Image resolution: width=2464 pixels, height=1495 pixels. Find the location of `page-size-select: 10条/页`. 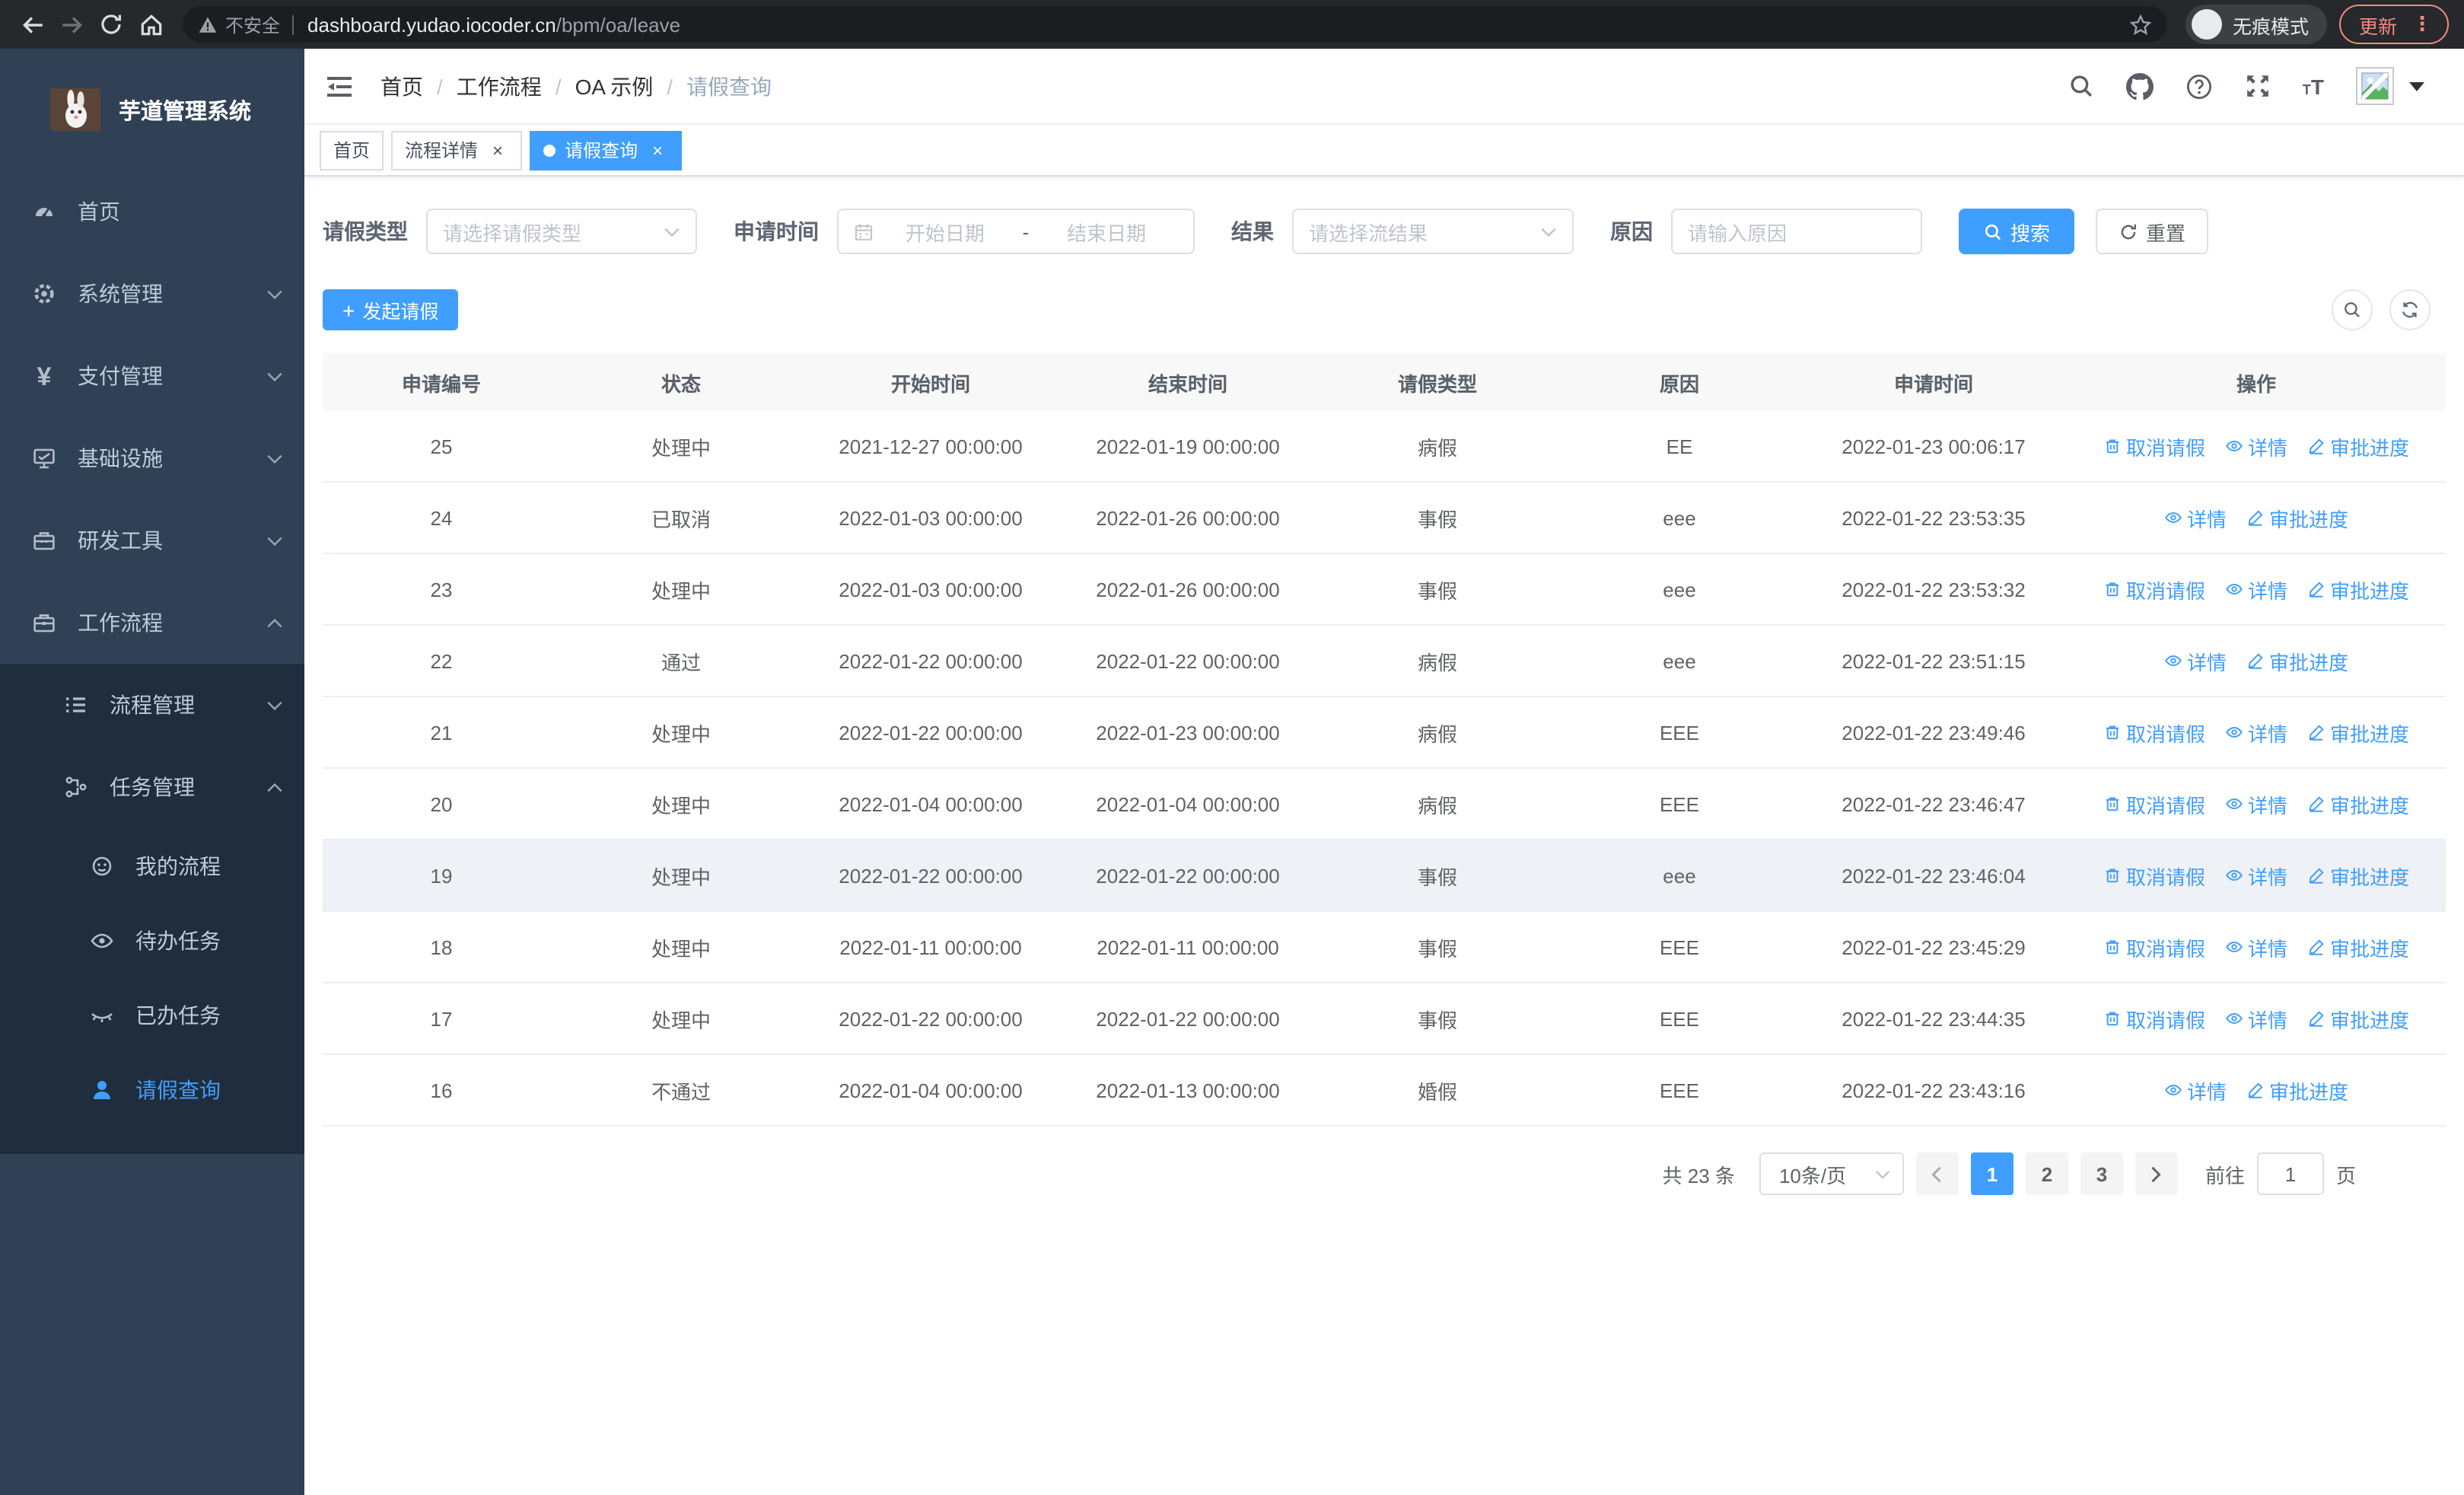

page-size-select: 10条/页 is located at coordinates (1831, 1174).